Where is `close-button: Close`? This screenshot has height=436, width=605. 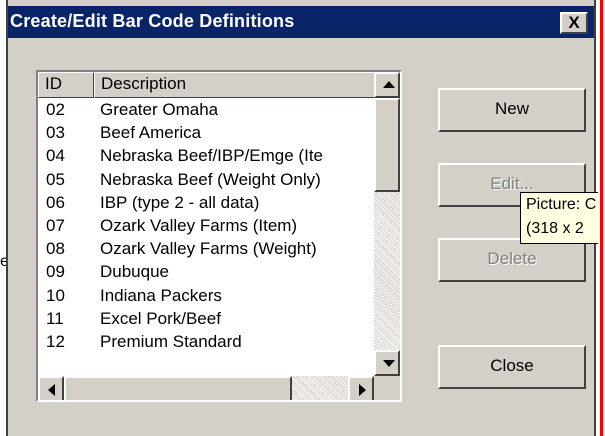
close-button: Close is located at coordinates (512, 367).